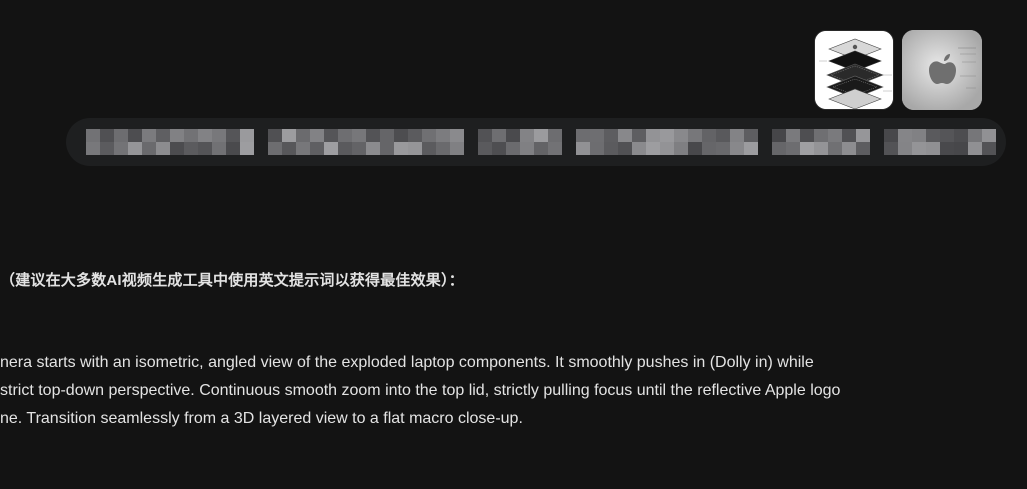 Image resolution: width=1027 pixels, height=489 pixels. Describe the element at coordinates (541, 142) in the screenshot. I see `redacted-message-content` at that location.